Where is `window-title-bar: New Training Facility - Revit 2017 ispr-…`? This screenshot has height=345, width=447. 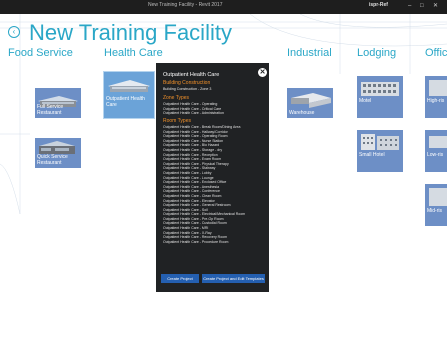
window-title-bar: New Training Facility - Revit 2017 ispr-… is located at coordinates (223, 7).